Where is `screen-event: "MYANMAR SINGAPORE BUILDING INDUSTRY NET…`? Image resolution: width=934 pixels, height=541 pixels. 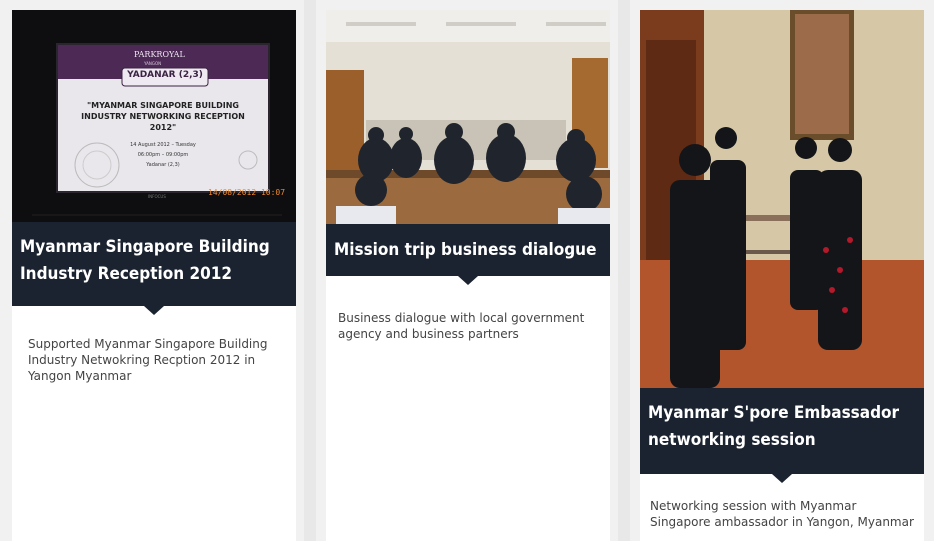
screen-event: "MYANMAR SINGAPORE BUILDING INDUSTRY NET… is located at coordinates (163, 116).